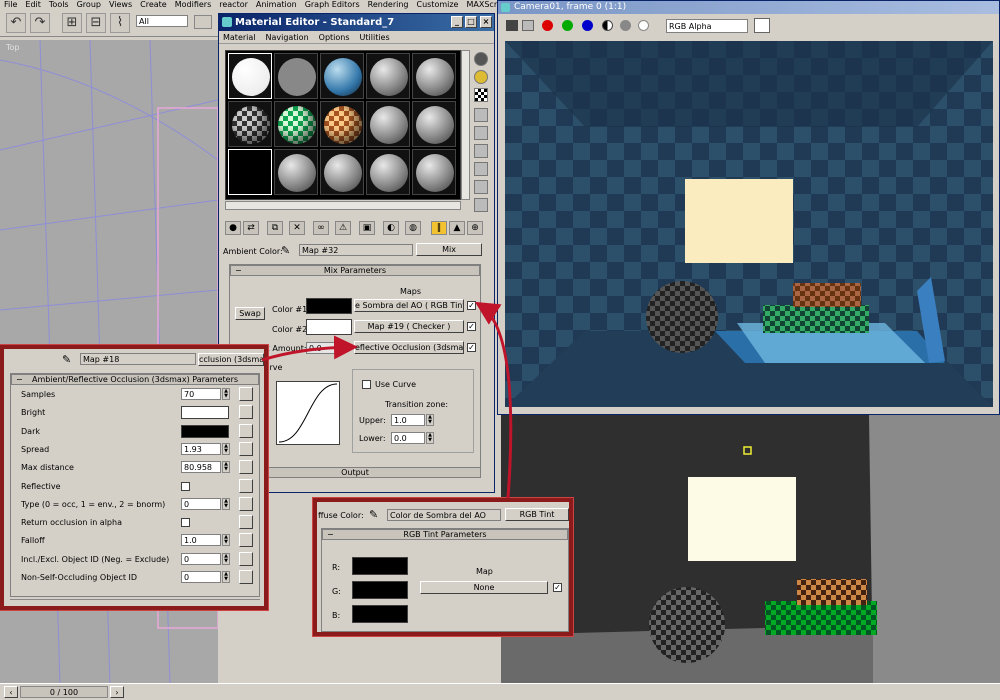 This screenshot has height=700, width=1000. I want to click on select-object-icon, so click(203, 22).